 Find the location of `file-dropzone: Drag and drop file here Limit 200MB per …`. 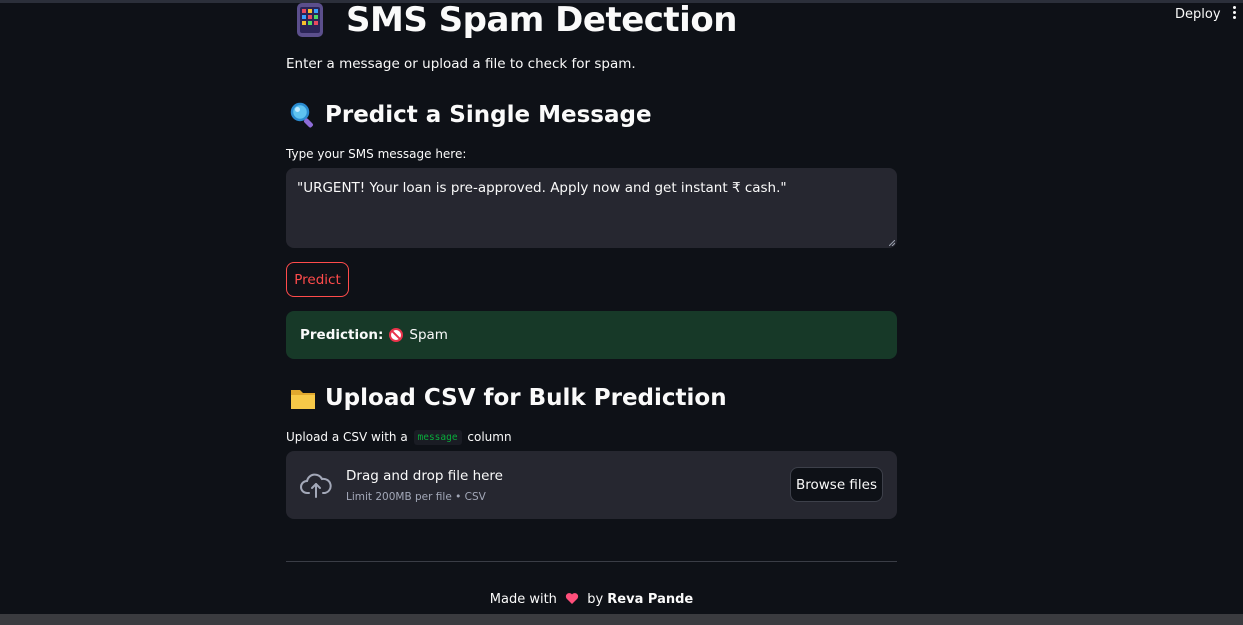

file-dropzone: Drag and drop file here Limit 200MB per … is located at coordinates (591, 485).